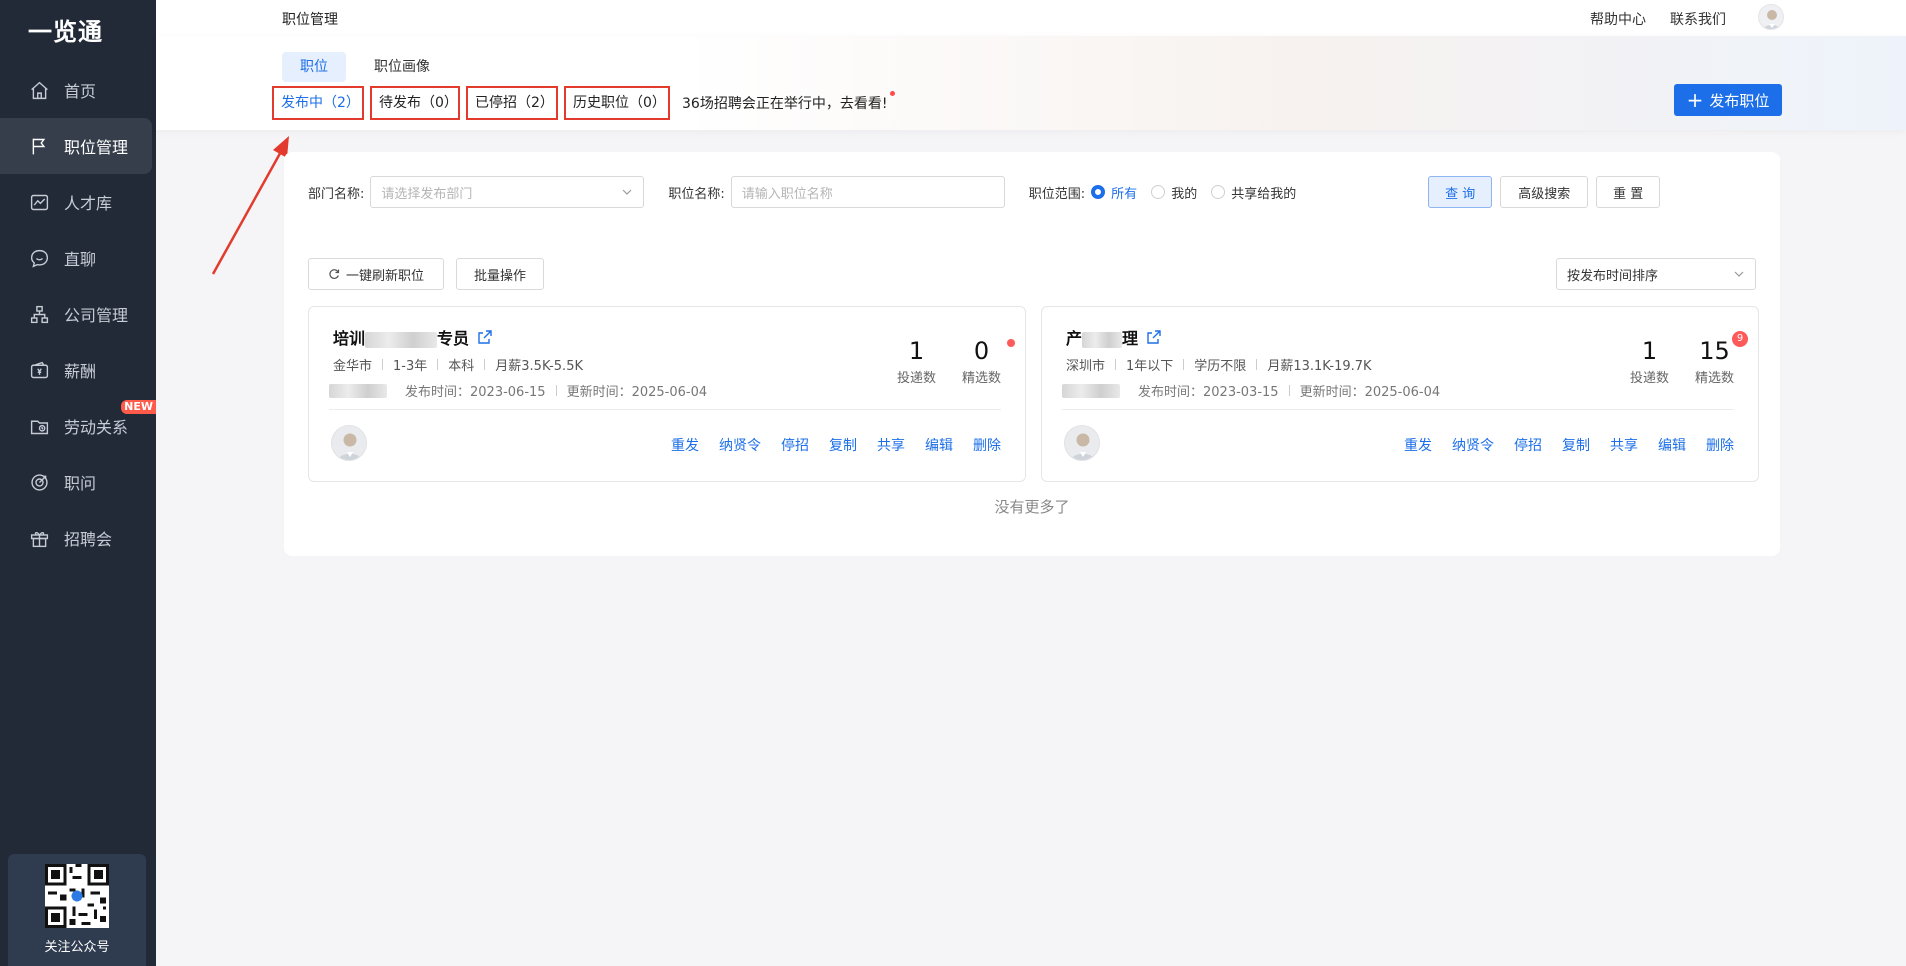  What do you see at coordinates (867, 192) in the screenshot?
I see `job-name-input: 请输入职位名称` at bounding box center [867, 192].